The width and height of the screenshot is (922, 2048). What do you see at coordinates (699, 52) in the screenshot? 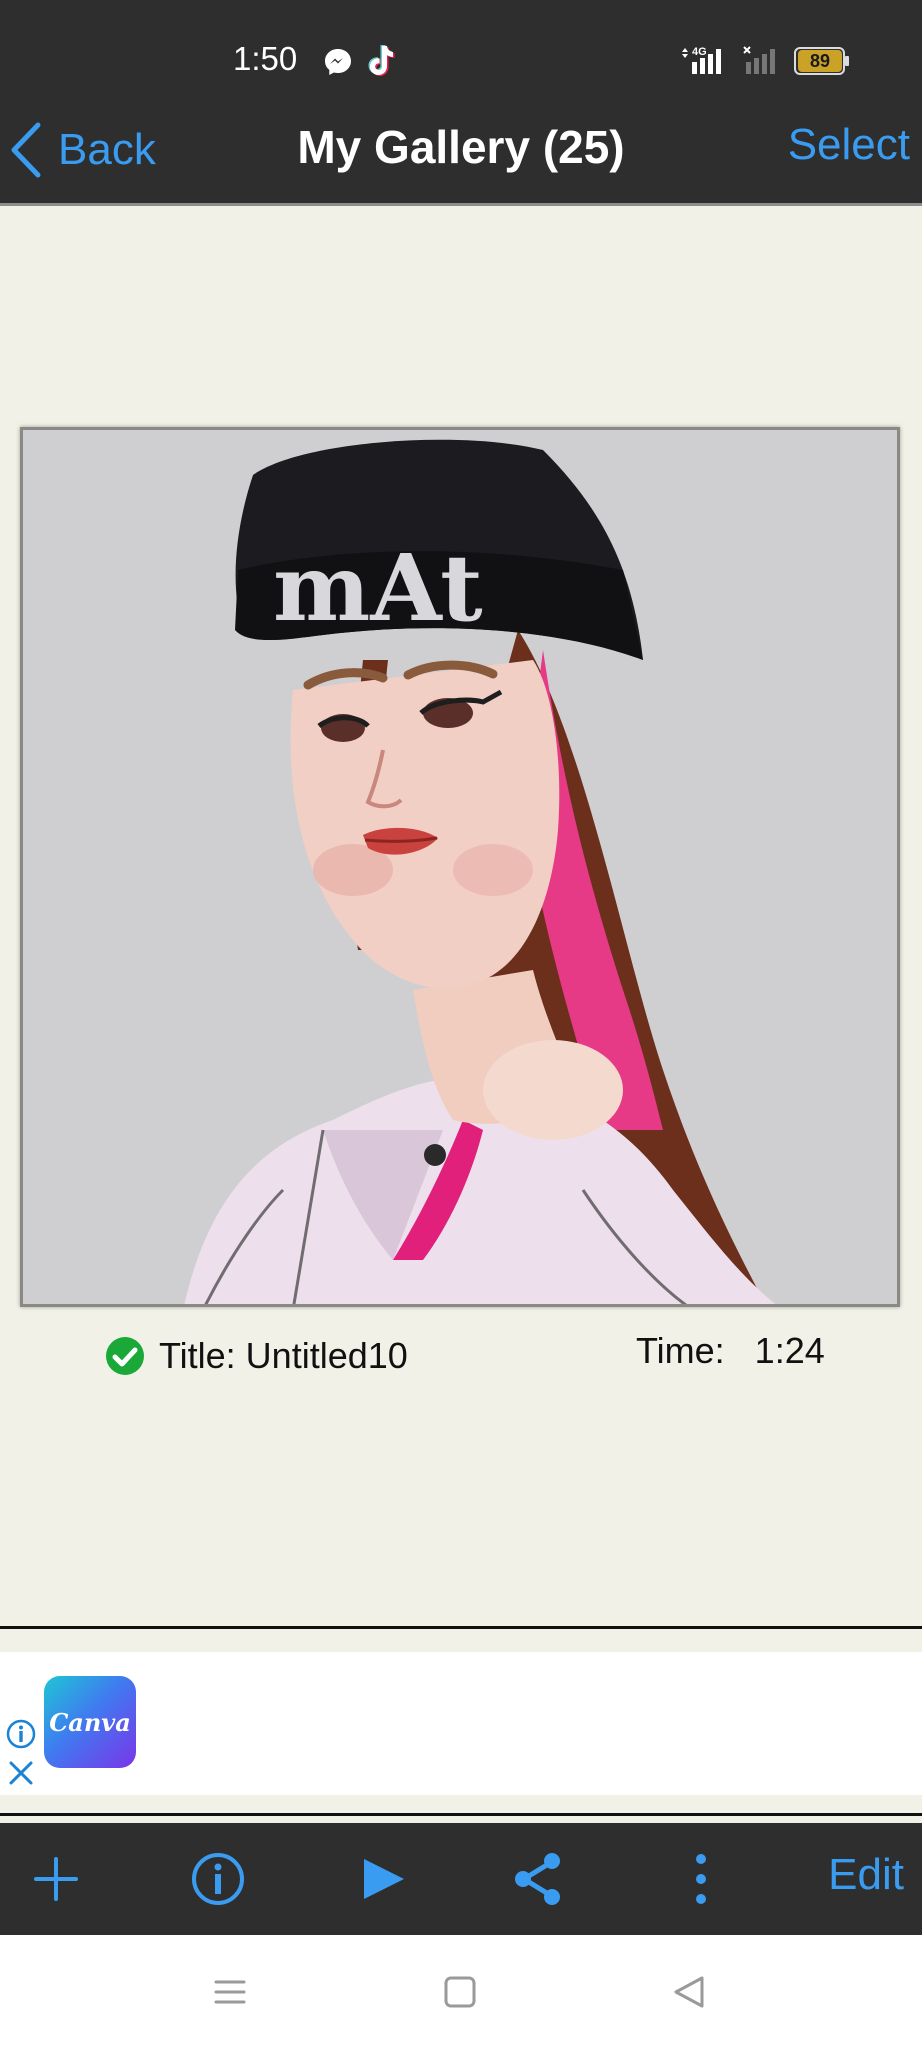
I see `network-type-label: 4G` at bounding box center [699, 52].